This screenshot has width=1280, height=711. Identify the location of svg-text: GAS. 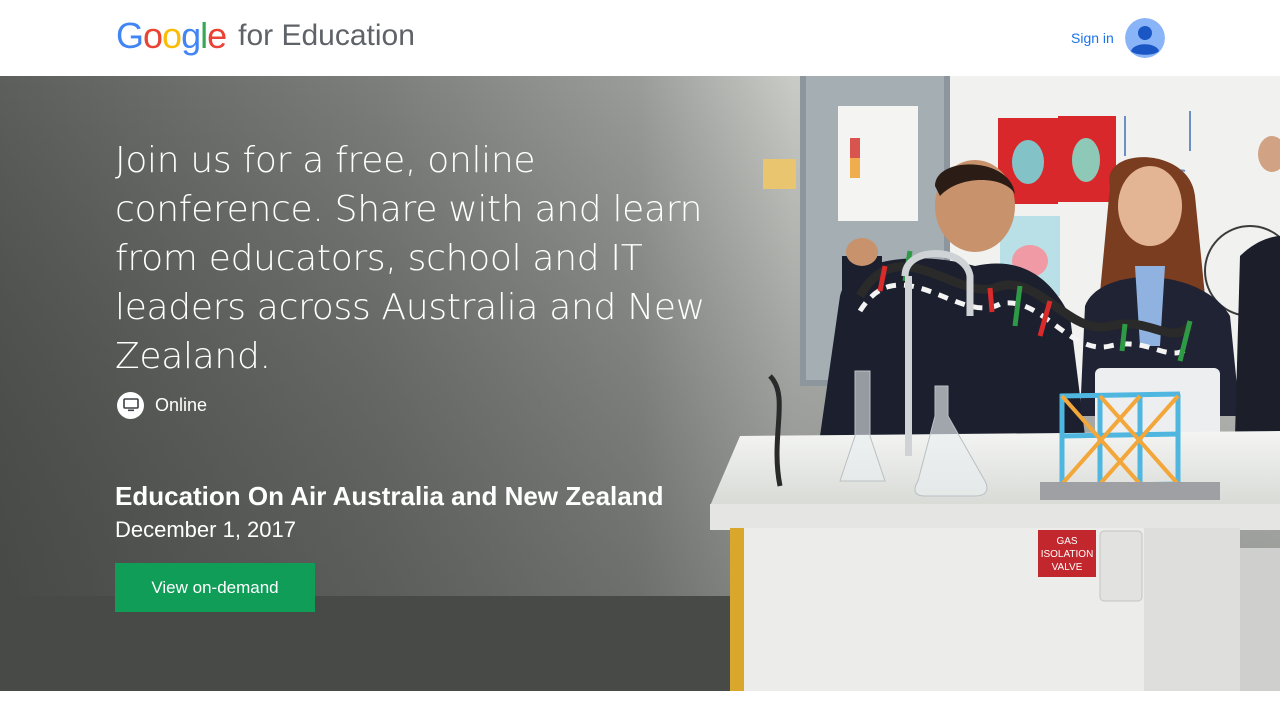
(1066, 541).